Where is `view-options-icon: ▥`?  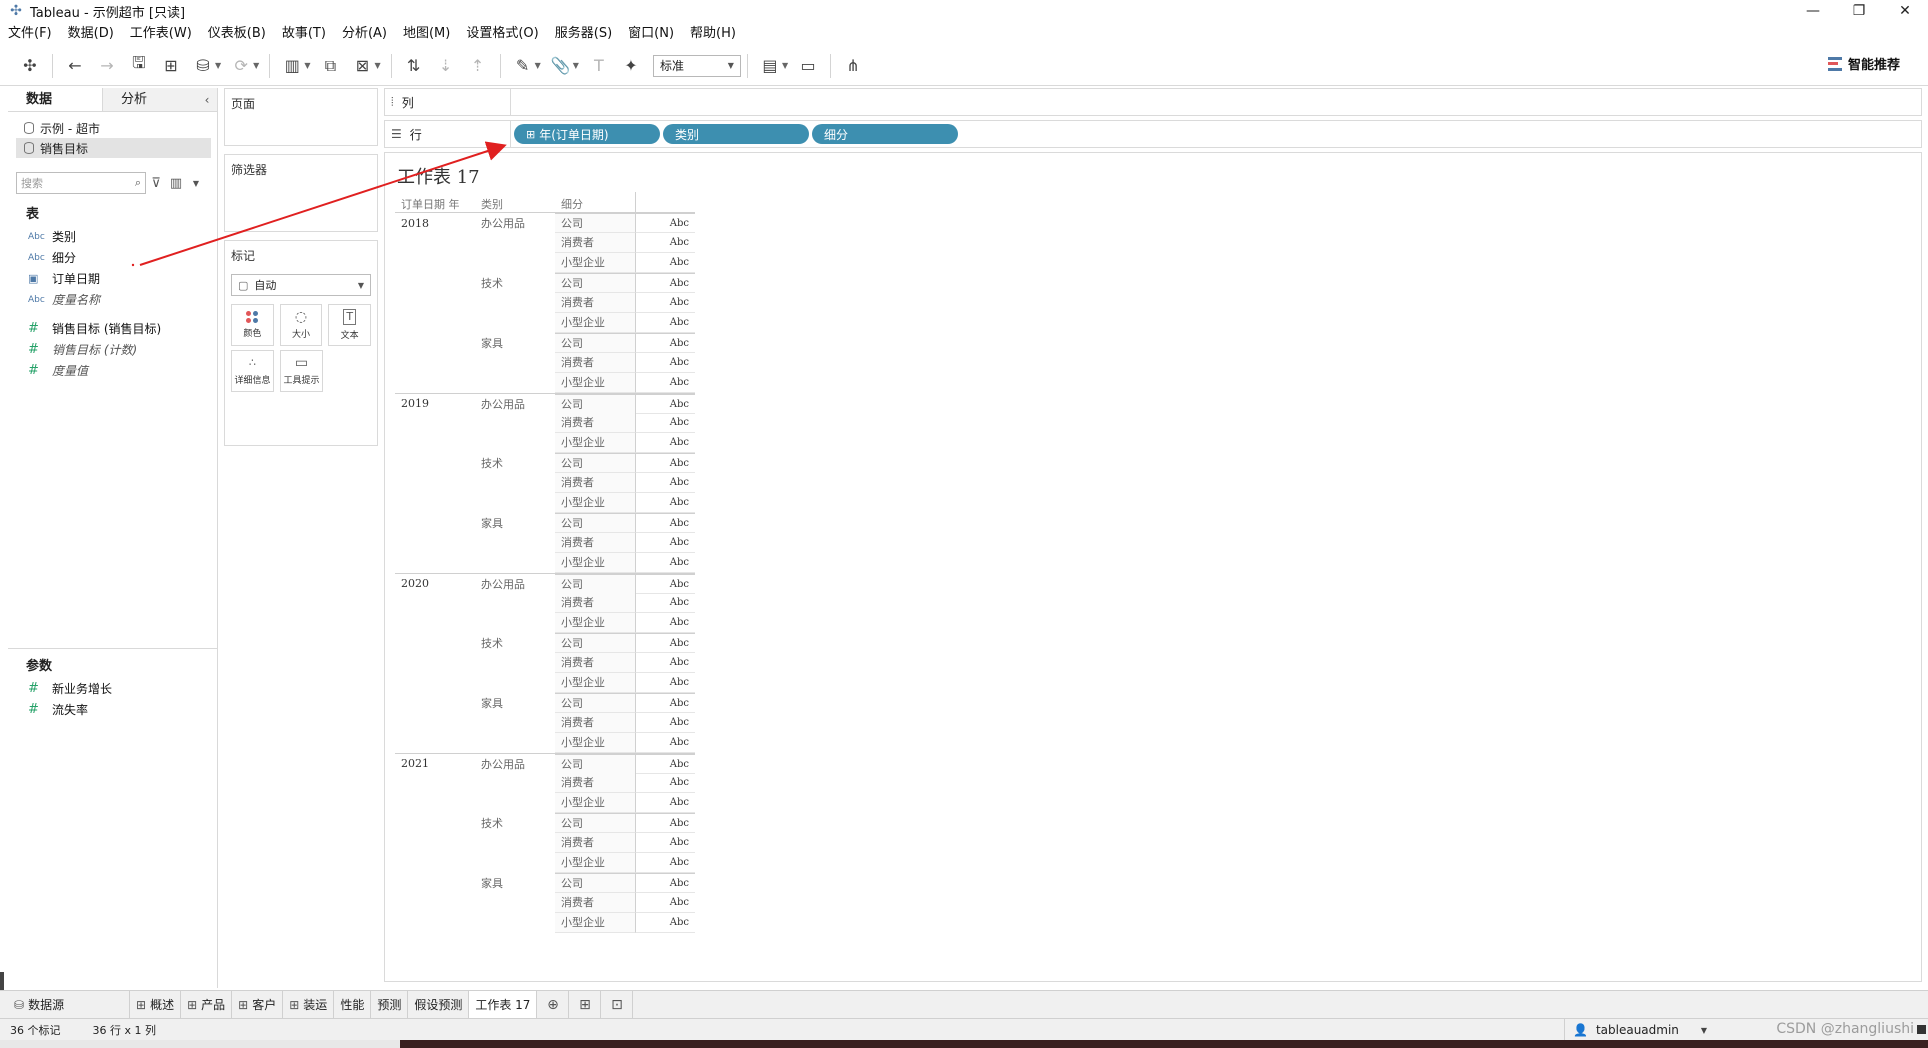 view-options-icon: ▥ is located at coordinates (176, 183).